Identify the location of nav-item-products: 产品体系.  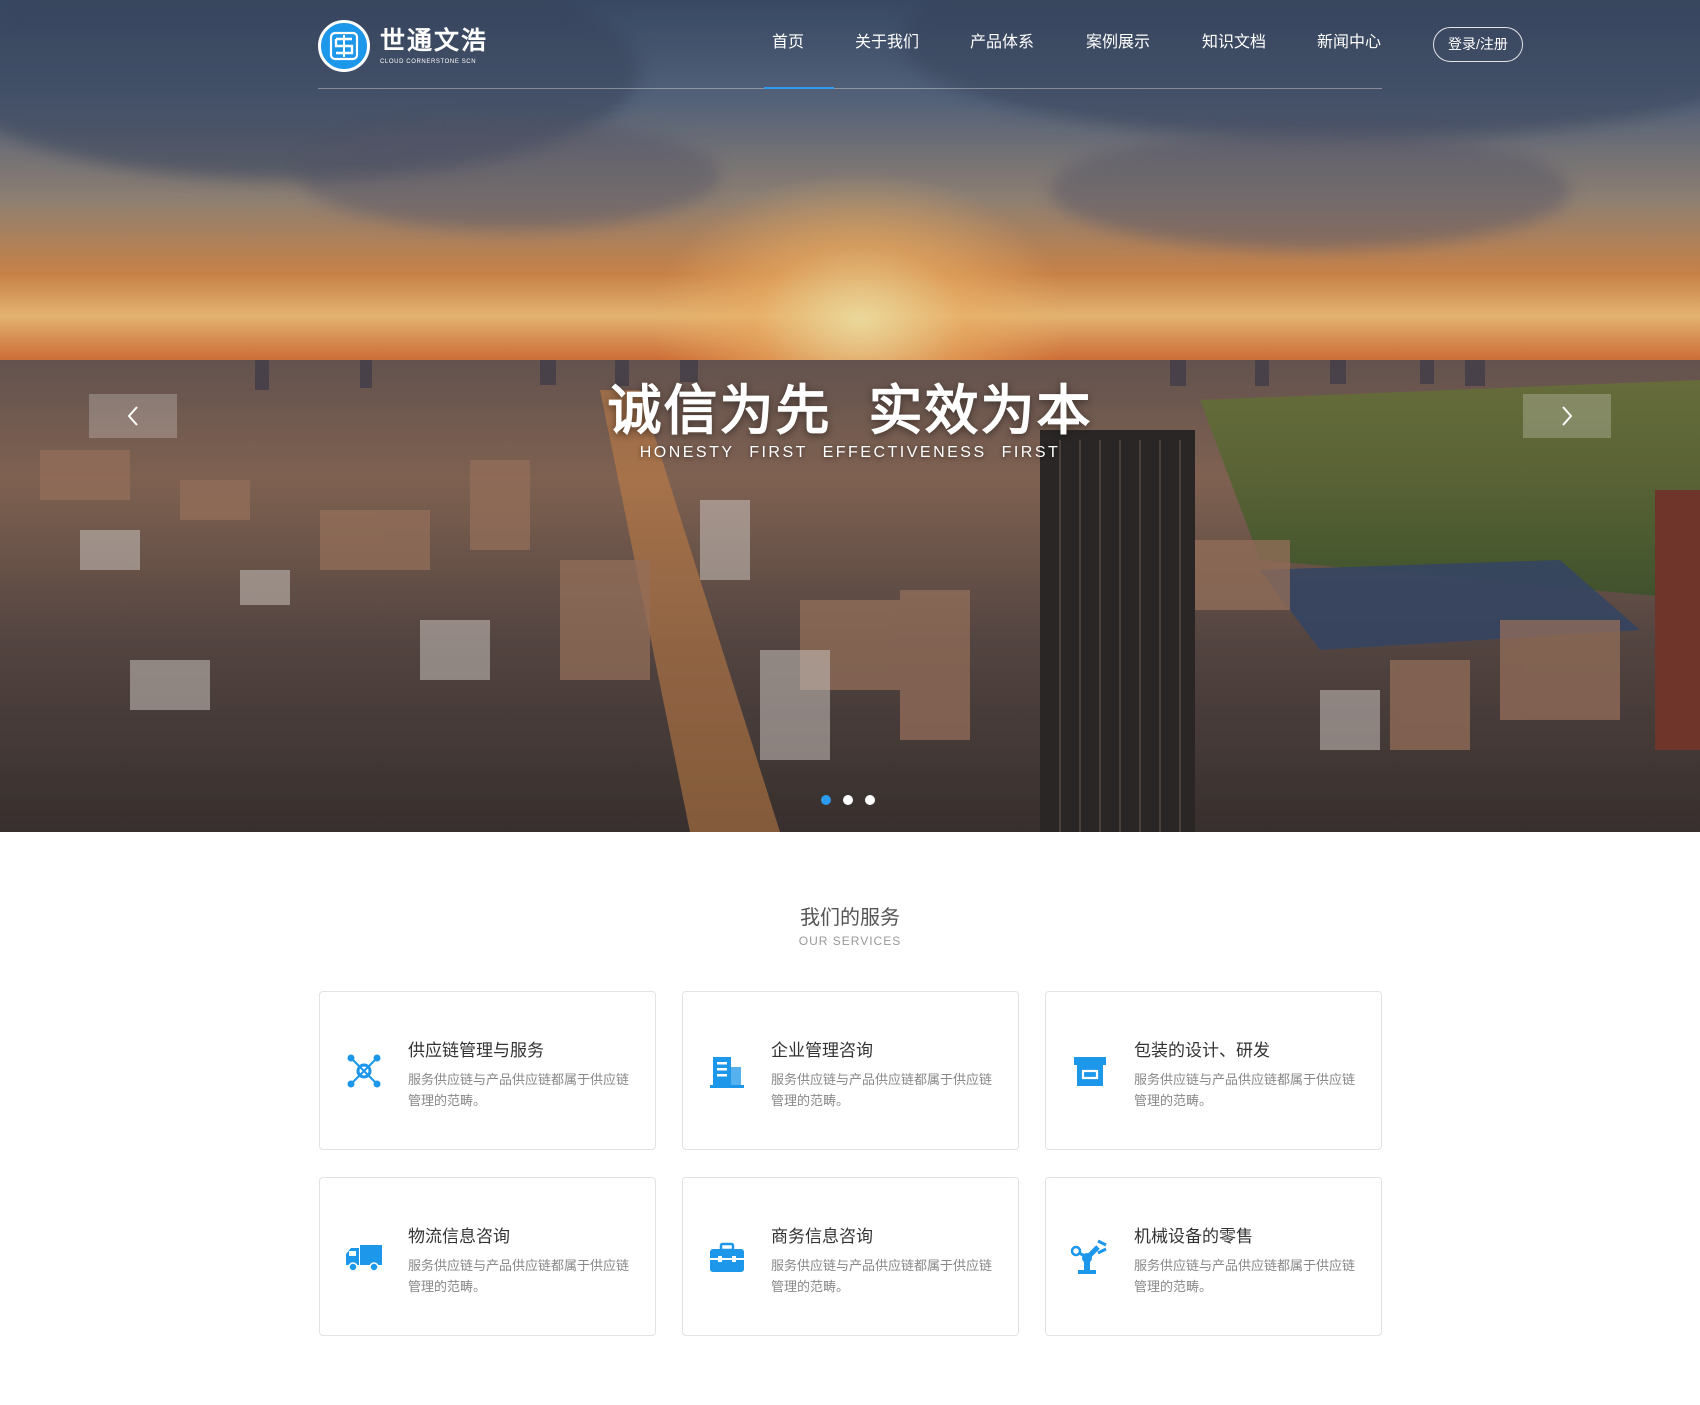
(1002, 43).